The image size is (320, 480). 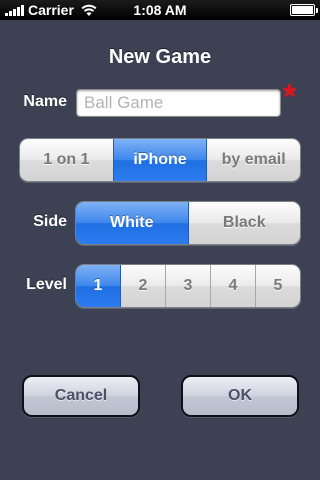 What do you see at coordinates (132, 223) in the screenshot?
I see `side-segment-white: White` at bounding box center [132, 223].